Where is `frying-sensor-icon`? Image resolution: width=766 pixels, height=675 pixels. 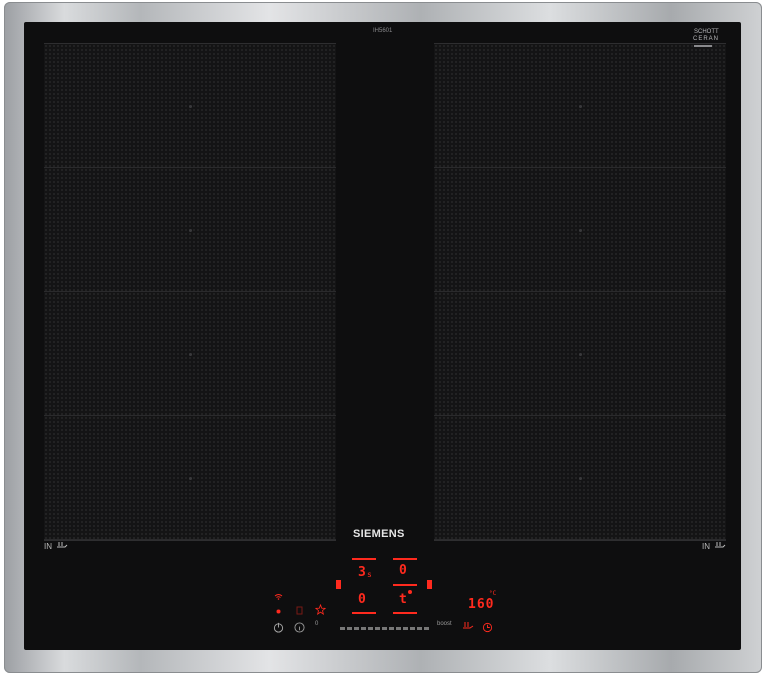 frying-sensor-icon is located at coordinates (468, 626).